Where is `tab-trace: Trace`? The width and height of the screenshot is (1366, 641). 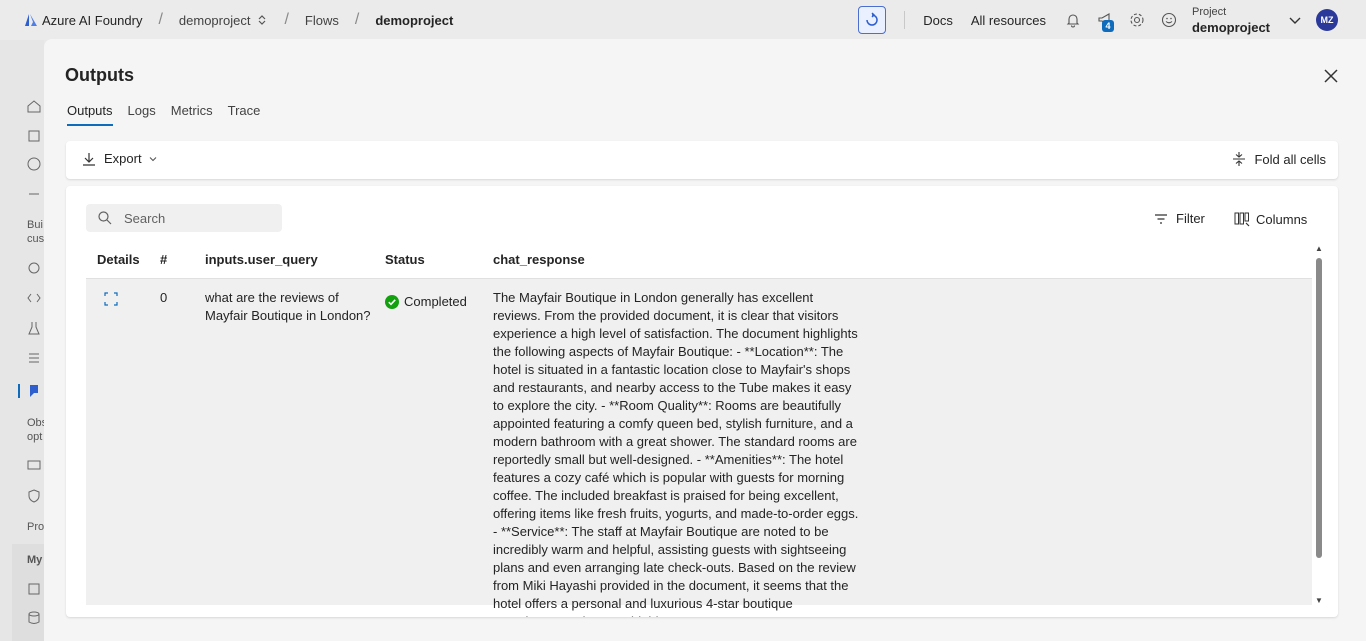 tab-trace: Trace is located at coordinates (244, 114).